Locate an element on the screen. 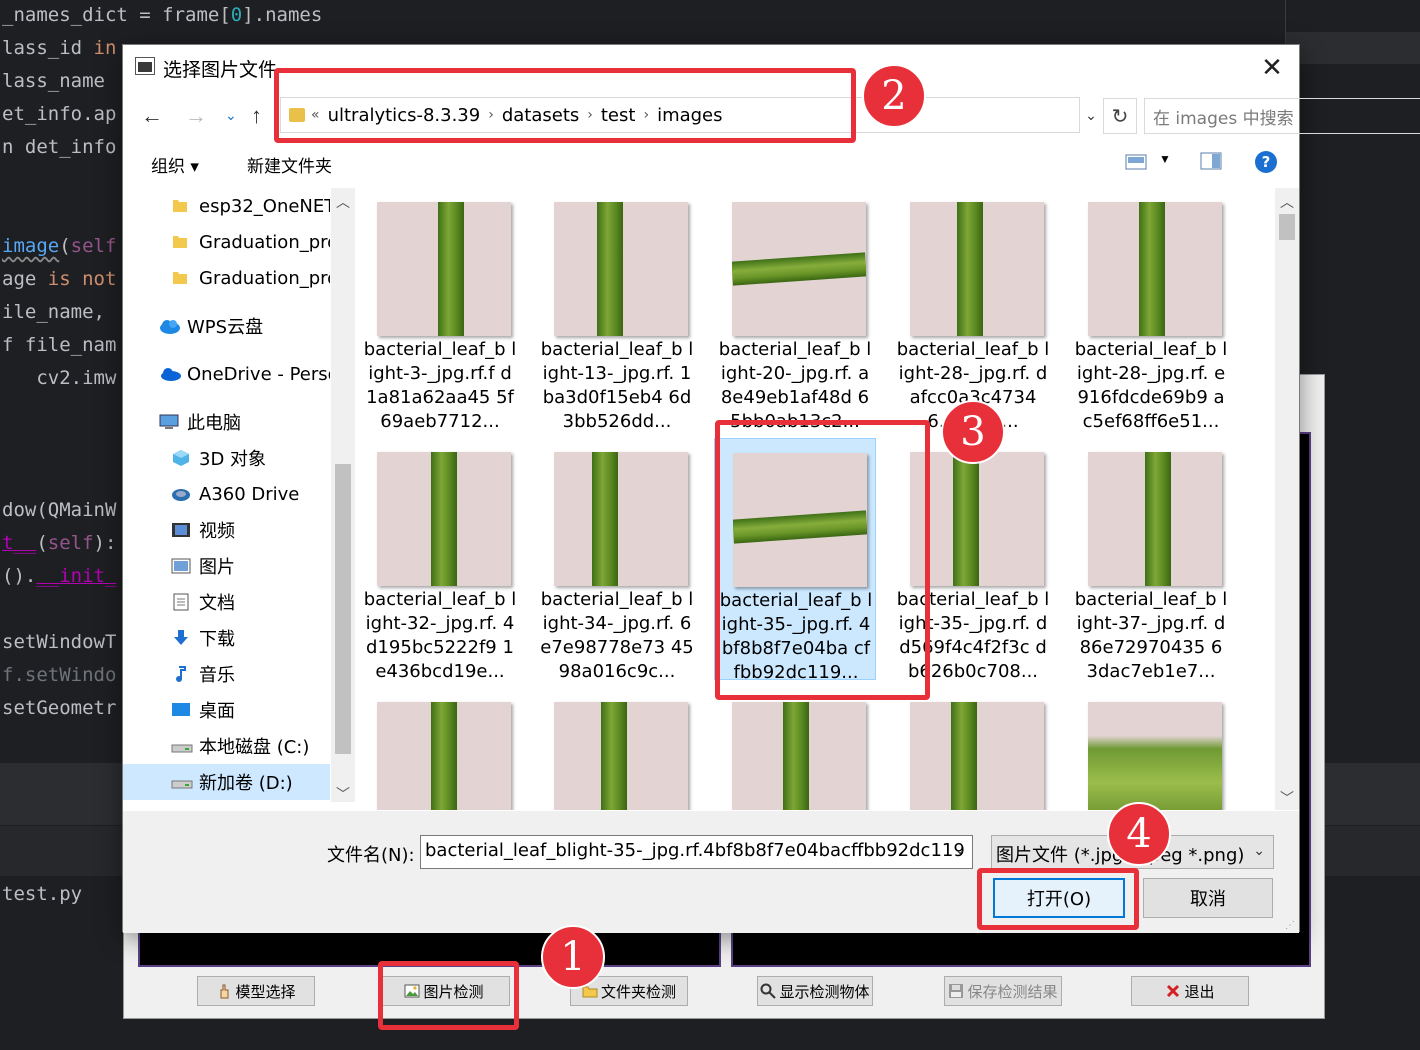  close-icon: ✕ is located at coordinates (1272, 67).